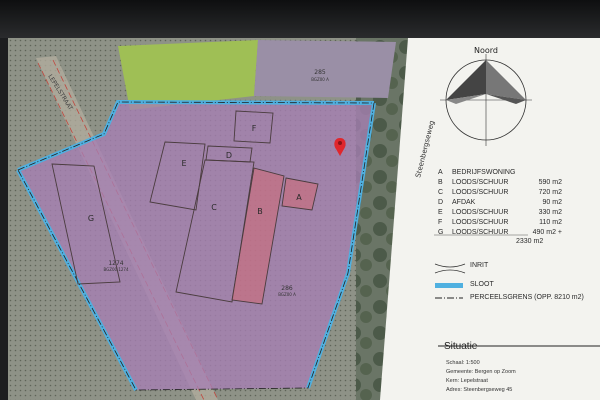 This screenshot has height=400, width=600. What do you see at coordinates (287, 294) in the screenshot?
I see `parcel-286-sub: BGZ00 A` at bounding box center [287, 294].